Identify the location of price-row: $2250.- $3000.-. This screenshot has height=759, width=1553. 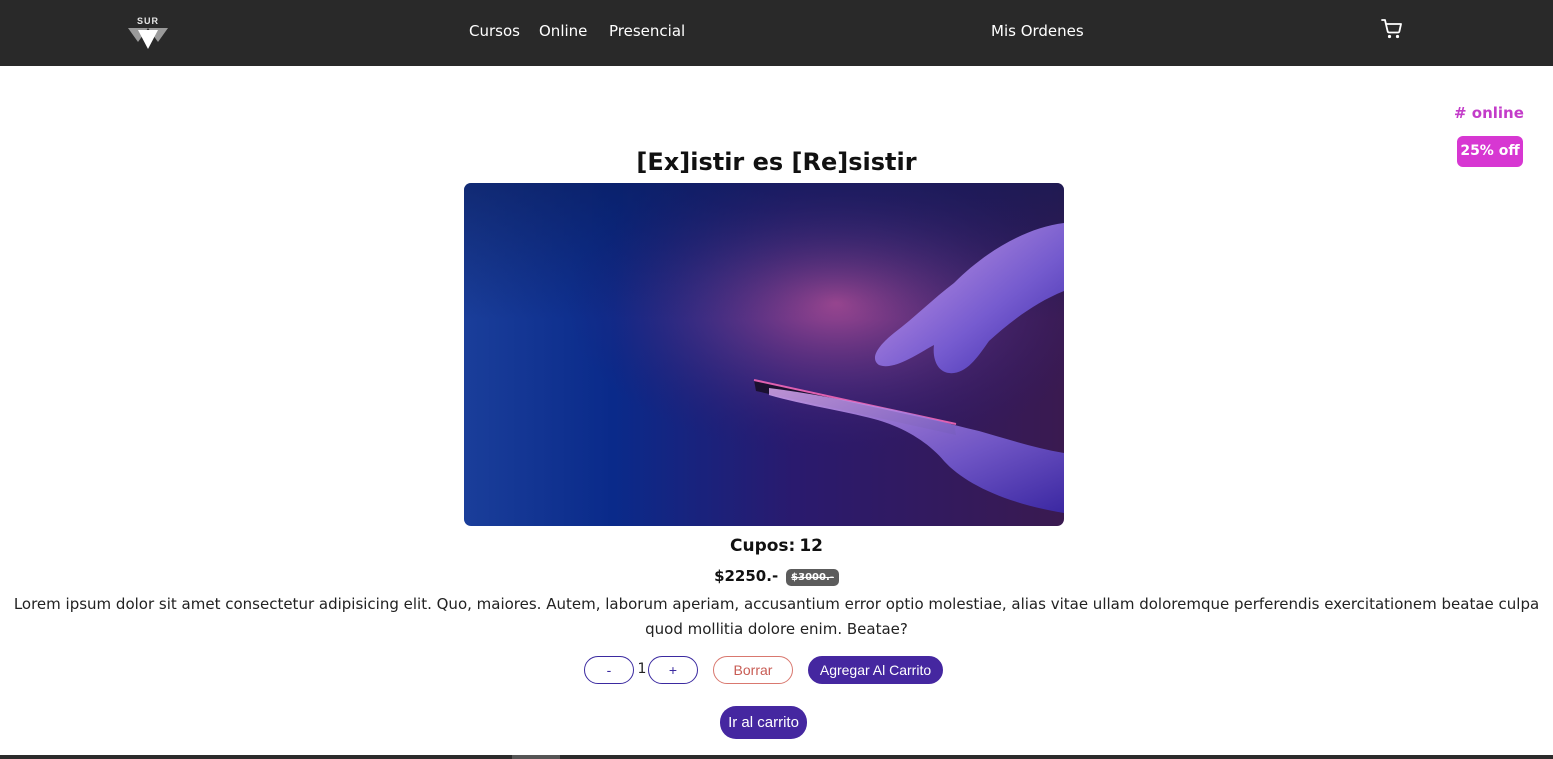
(776, 576).